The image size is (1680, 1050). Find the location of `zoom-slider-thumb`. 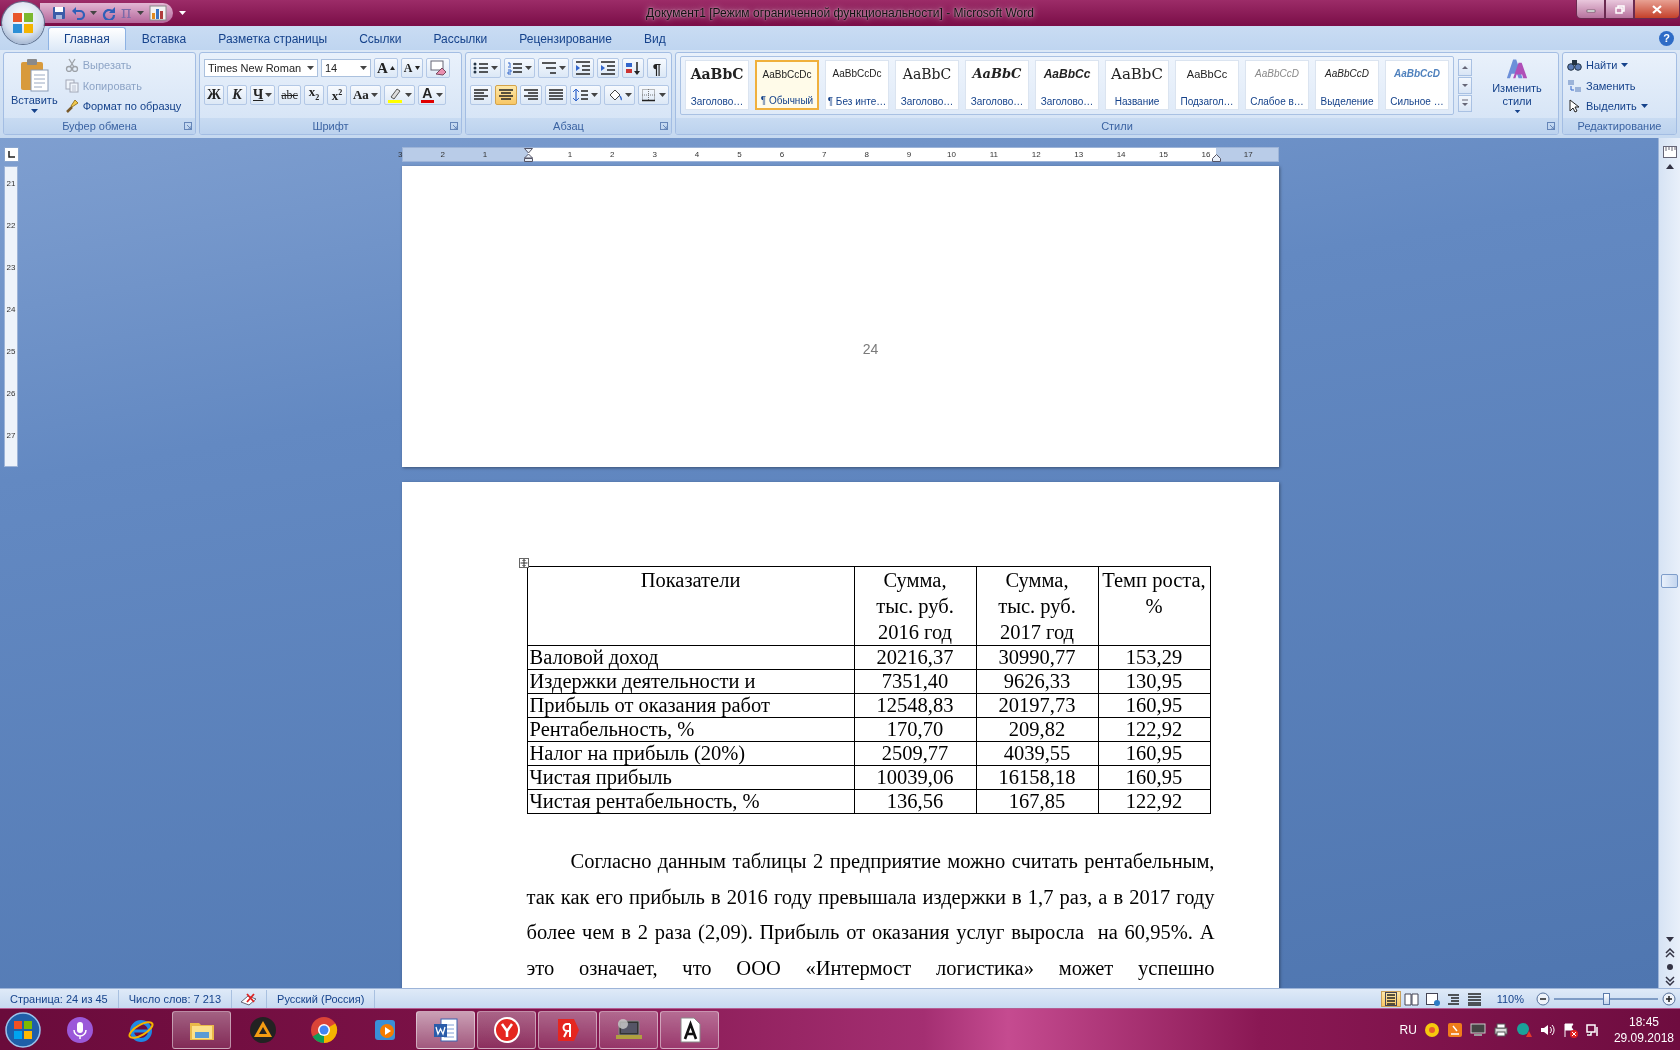

zoom-slider-thumb is located at coordinates (1606, 998).